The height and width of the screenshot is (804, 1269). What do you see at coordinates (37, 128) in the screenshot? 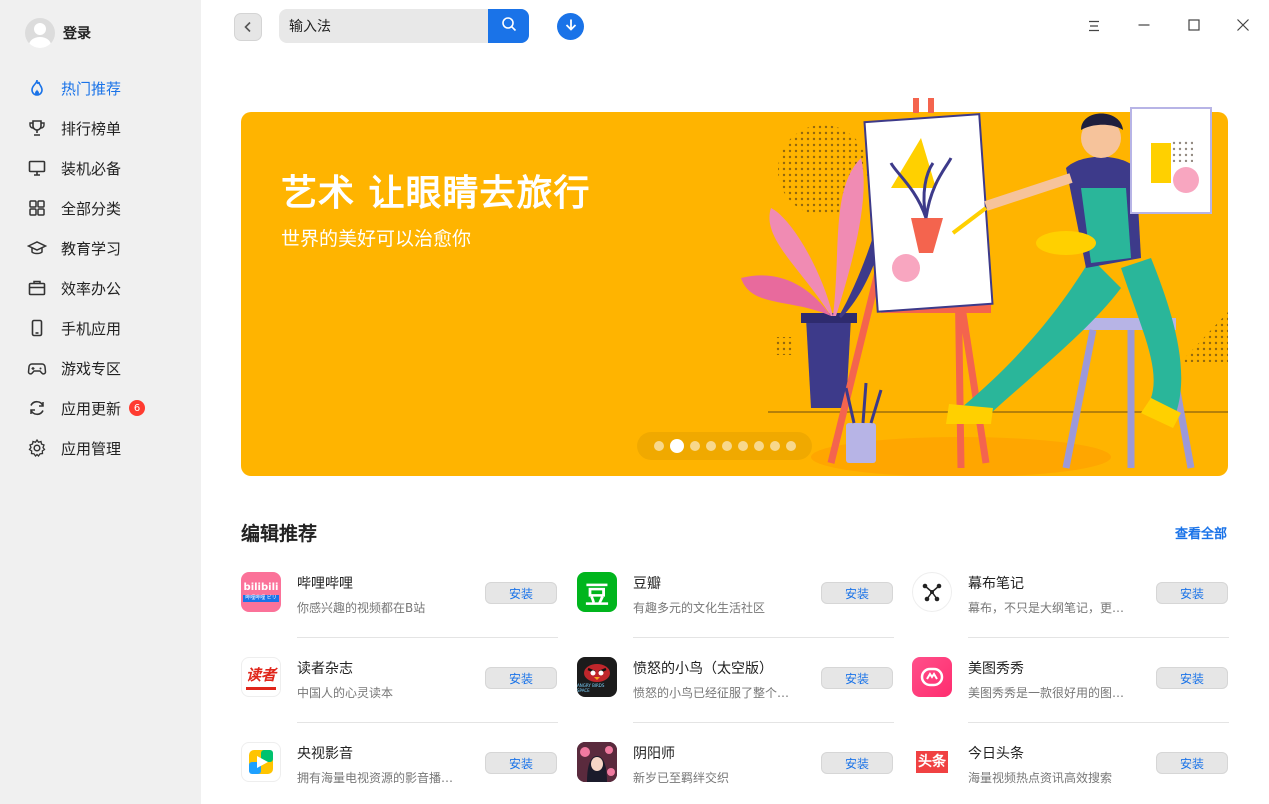
I see `trophy-icon` at bounding box center [37, 128].